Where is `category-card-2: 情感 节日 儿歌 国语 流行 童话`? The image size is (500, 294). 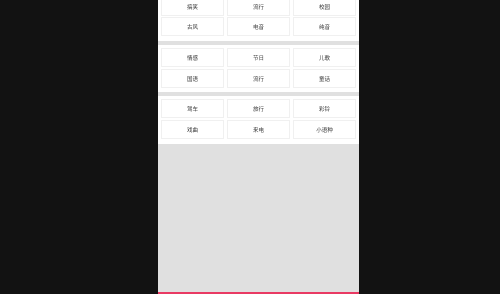
category-card-2: 情感 节日 儿歌 国语 流行 童话 is located at coordinates (258, 68).